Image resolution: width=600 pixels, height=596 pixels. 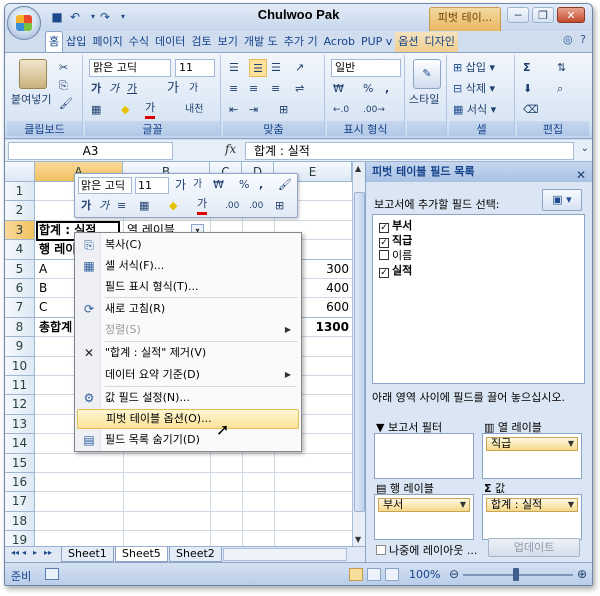 I want to click on delete-cells-button: ⊟ 삭제 ▾, so click(x=474, y=89).